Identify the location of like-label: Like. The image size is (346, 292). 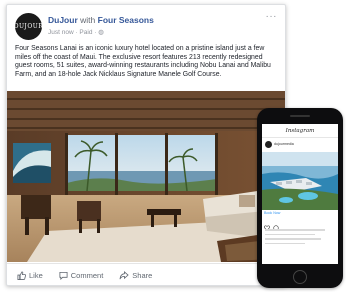
(36, 275).